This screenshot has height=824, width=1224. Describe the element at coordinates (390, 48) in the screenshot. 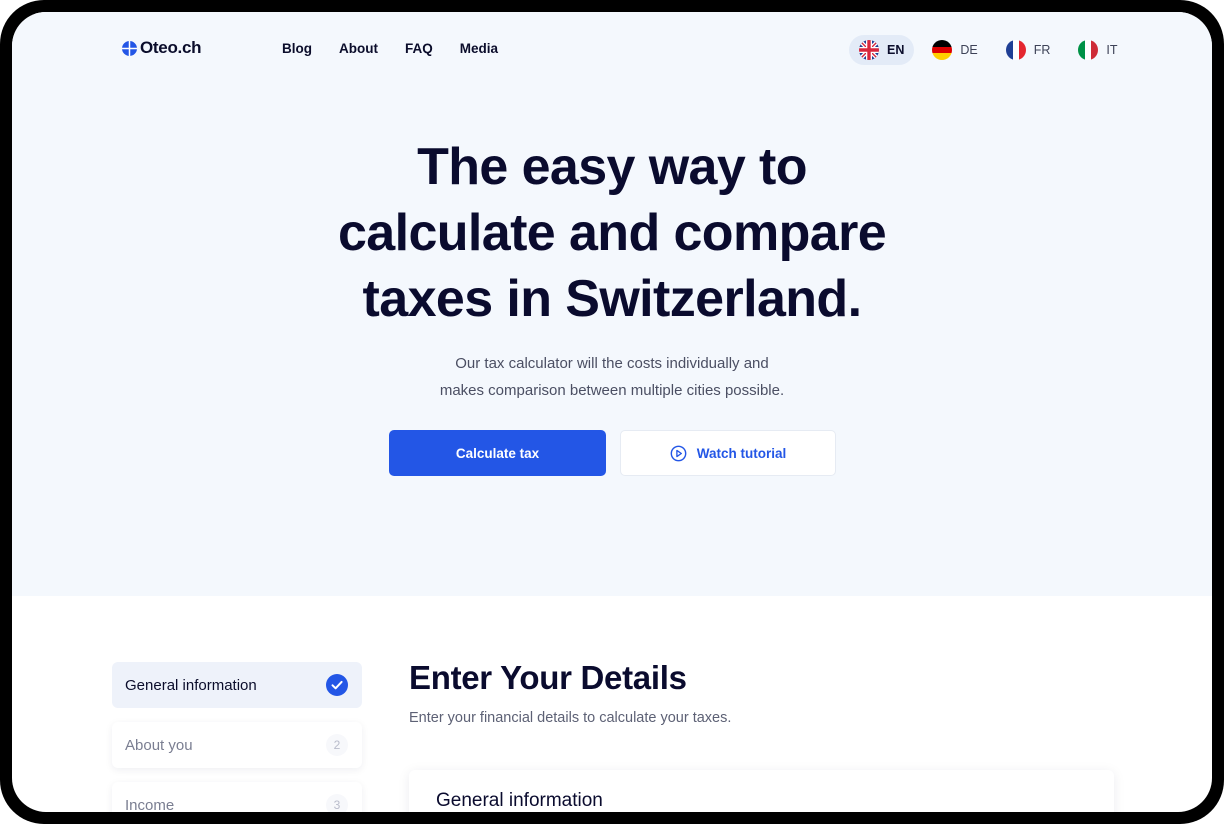

I see `main-nav: Blog About FAQ Media` at that location.